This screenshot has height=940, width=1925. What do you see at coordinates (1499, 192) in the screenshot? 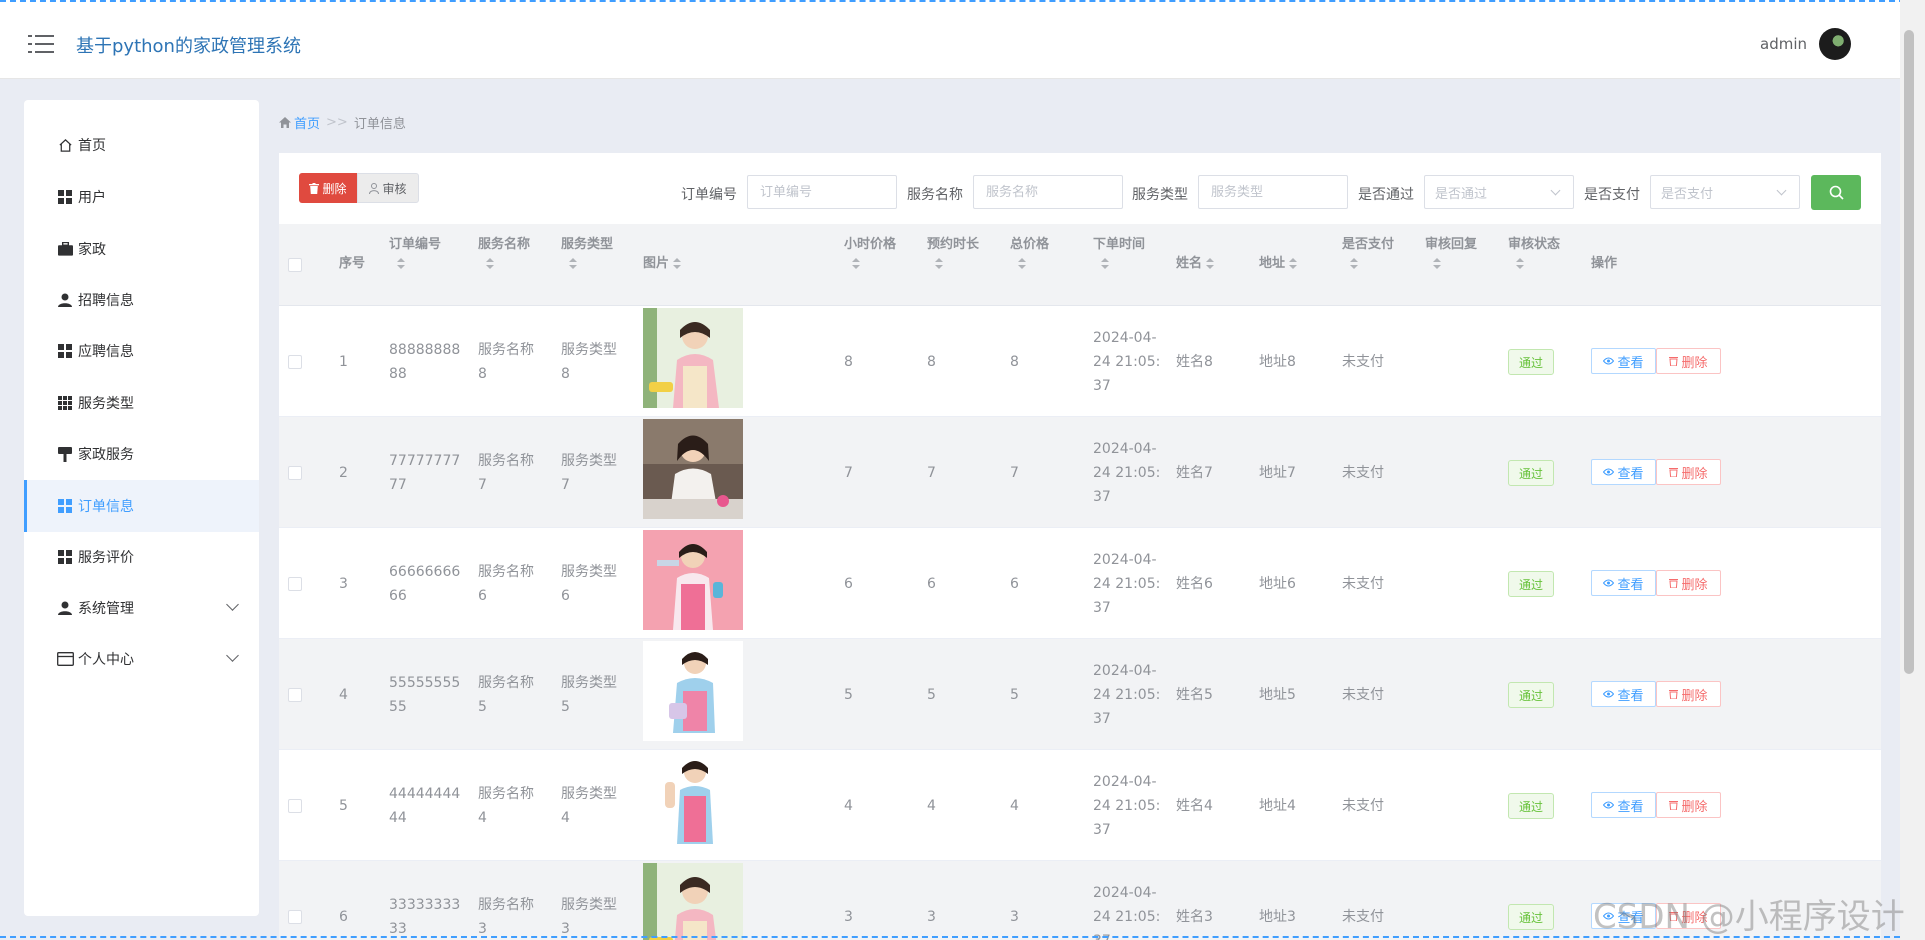
I see `passed-select: 是否通过` at bounding box center [1499, 192].